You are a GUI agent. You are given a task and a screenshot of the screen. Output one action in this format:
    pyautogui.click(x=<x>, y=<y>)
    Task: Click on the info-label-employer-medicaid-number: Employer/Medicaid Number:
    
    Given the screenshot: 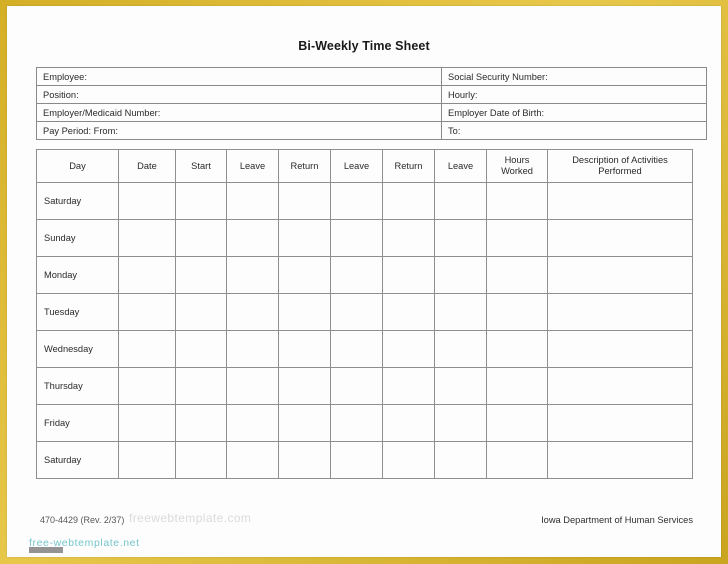 What is the action you would take?
    pyautogui.click(x=239, y=112)
    